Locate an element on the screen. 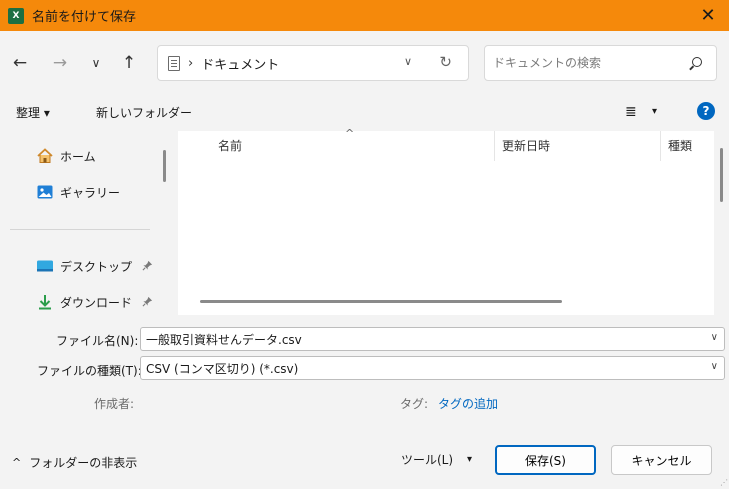 The width and height of the screenshot is (729, 489). forward-button: → is located at coordinates (60, 63).